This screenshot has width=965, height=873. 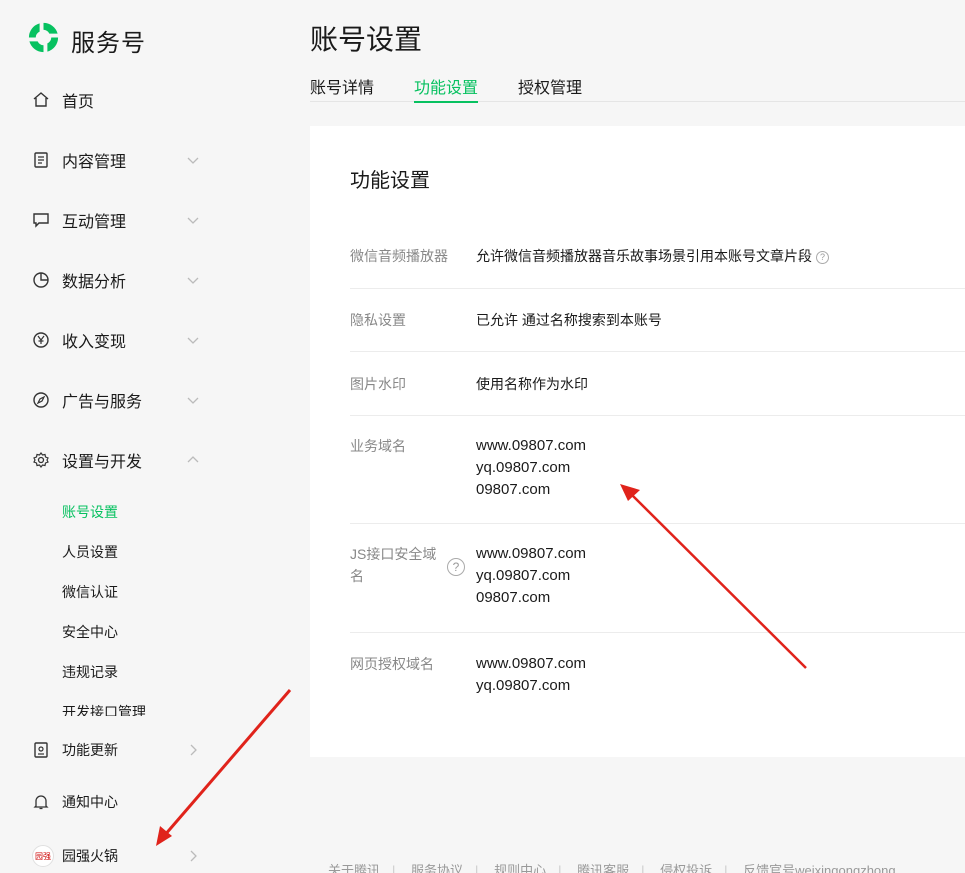 I want to click on sidebar-subitem-account-settings: 账号设置, so click(x=90, y=512).